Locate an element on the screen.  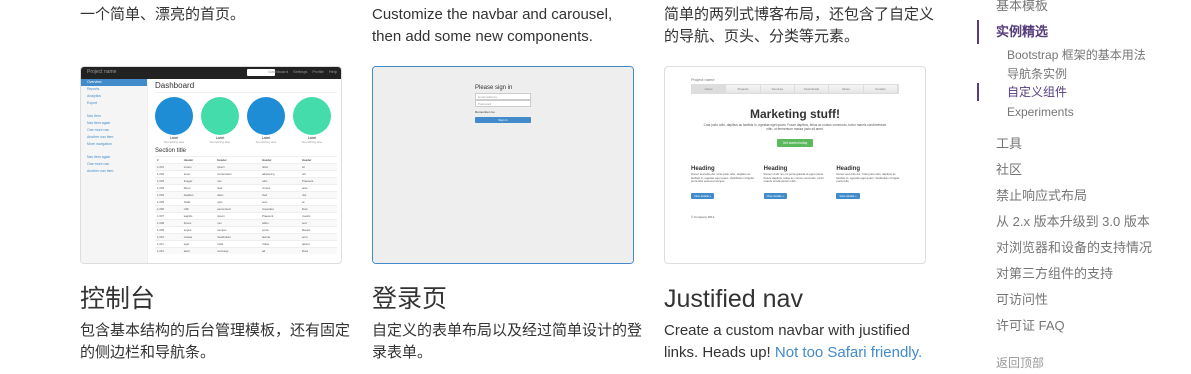
preview-table-cell: lacinia is located at coordinates (280, 237).